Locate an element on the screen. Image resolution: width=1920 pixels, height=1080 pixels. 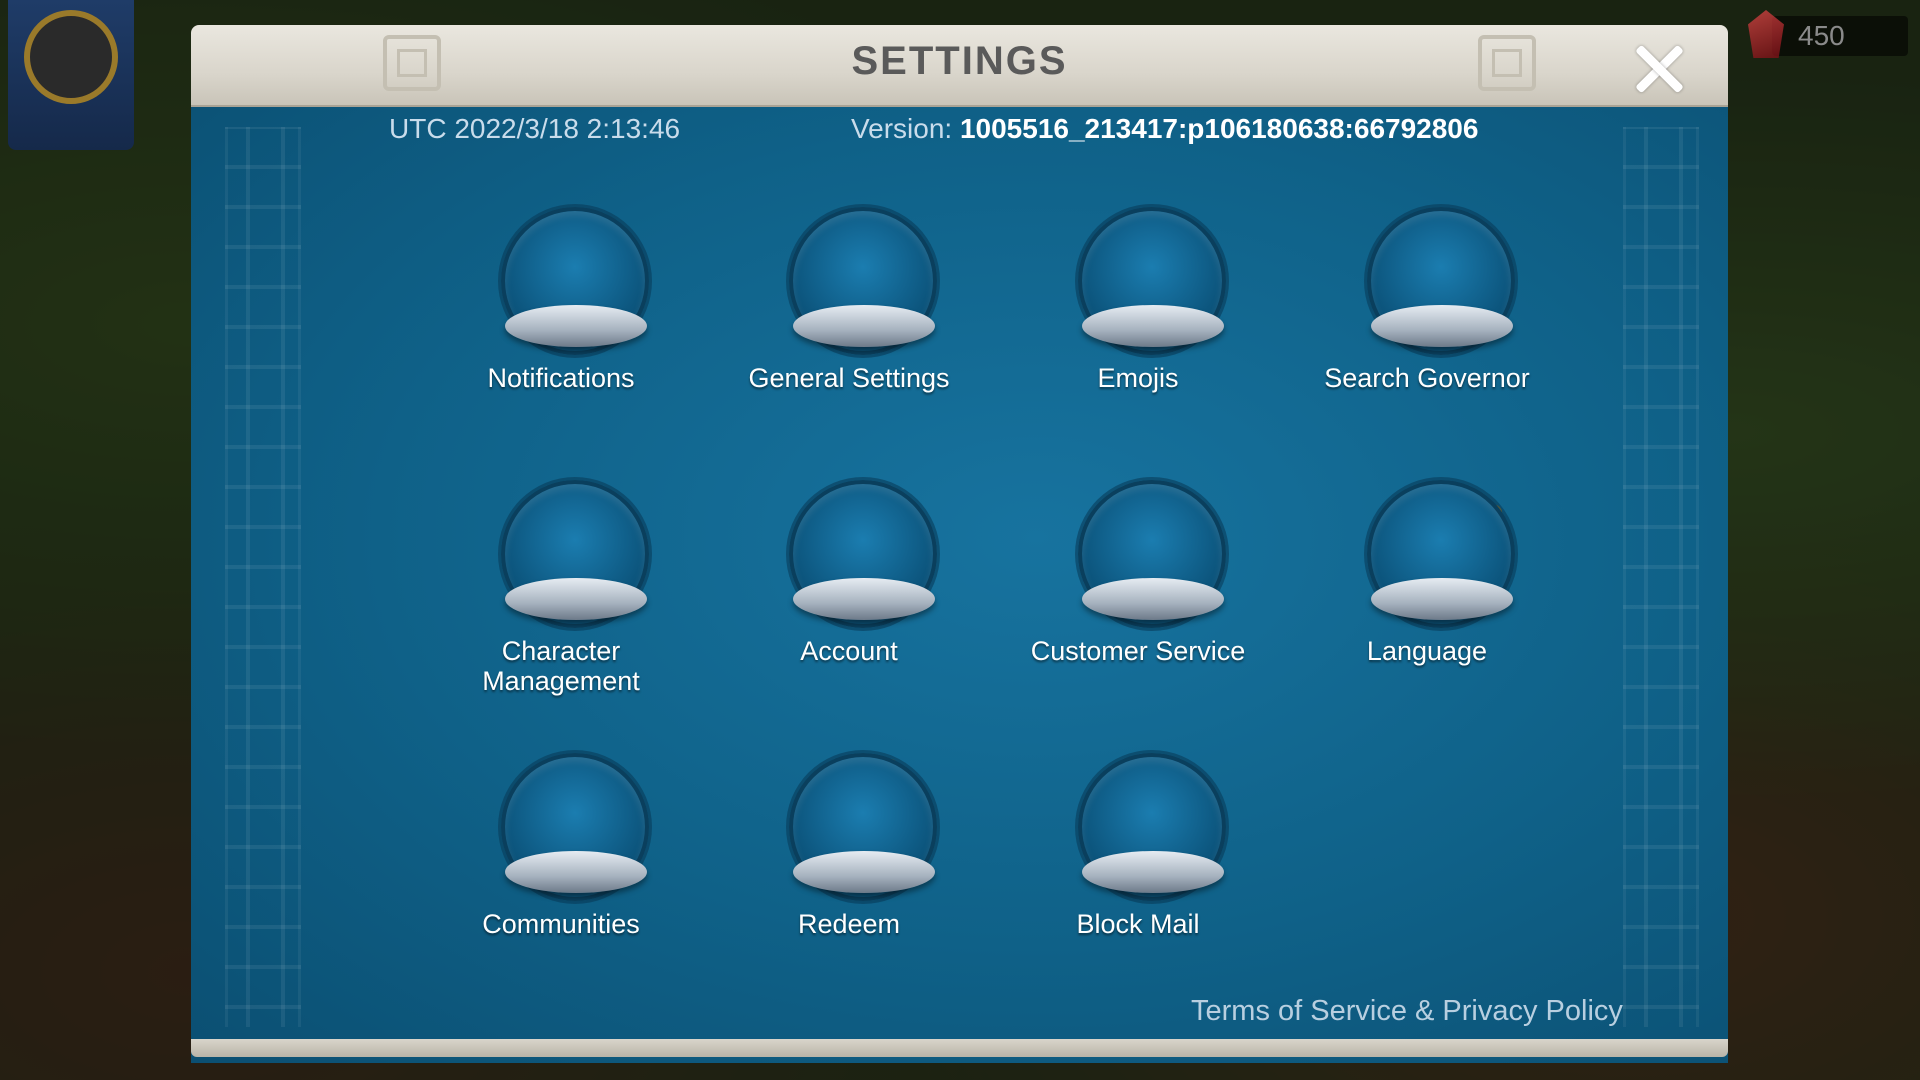
general-settings-icon-wrap is located at coordinates (864, 282).